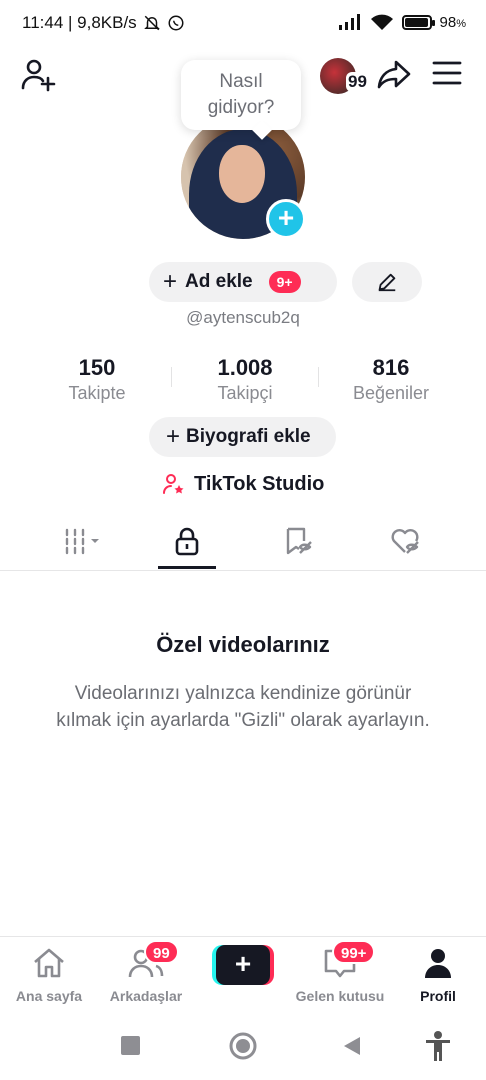 Image resolution: width=486 pixels, height=1080 pixels. I want to click on status-right: 98%, so click(402, 22).